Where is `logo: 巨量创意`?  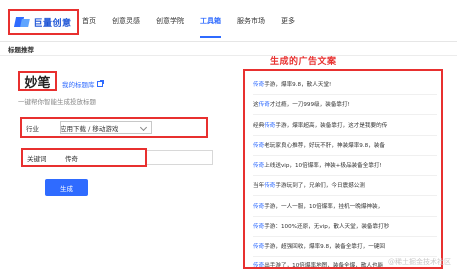
logo: 巨量创意 is located at coordinates (43, 22).